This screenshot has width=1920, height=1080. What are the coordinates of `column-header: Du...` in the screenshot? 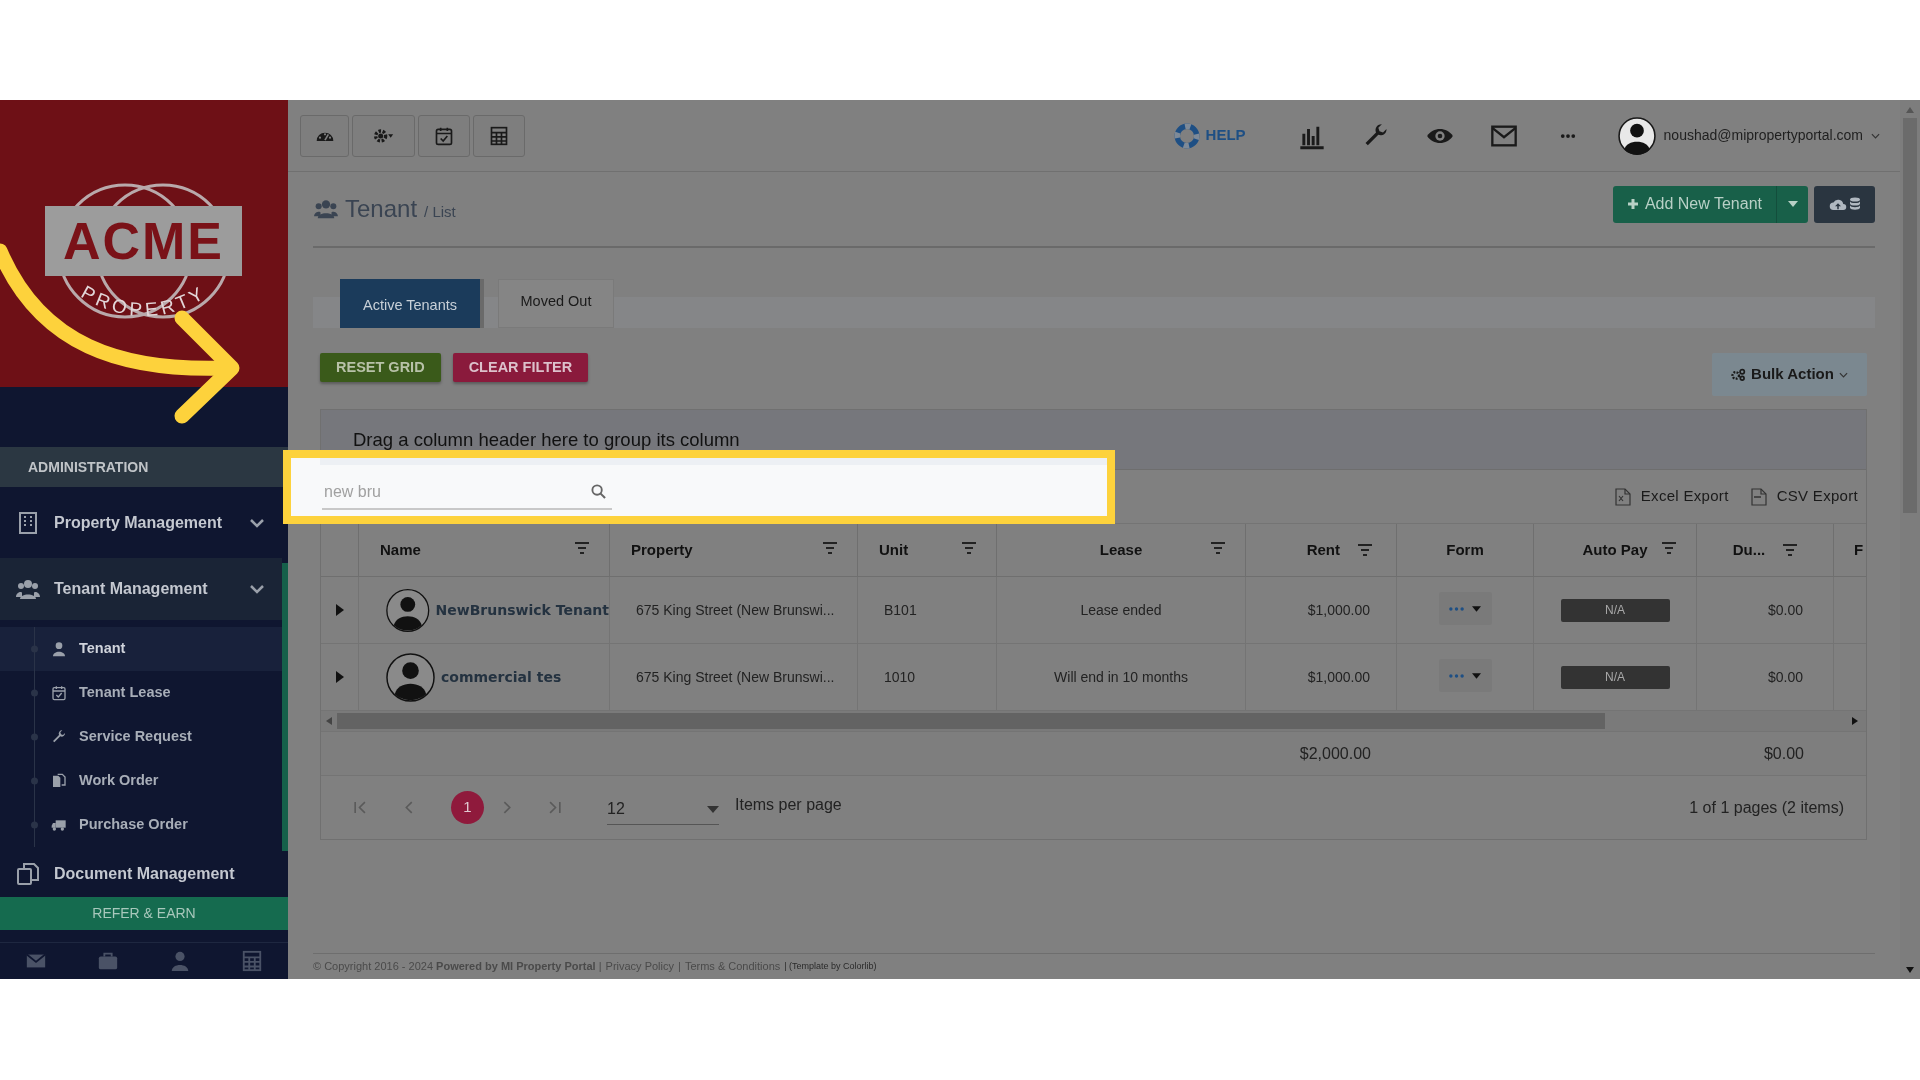 It's located at (1765, 550).